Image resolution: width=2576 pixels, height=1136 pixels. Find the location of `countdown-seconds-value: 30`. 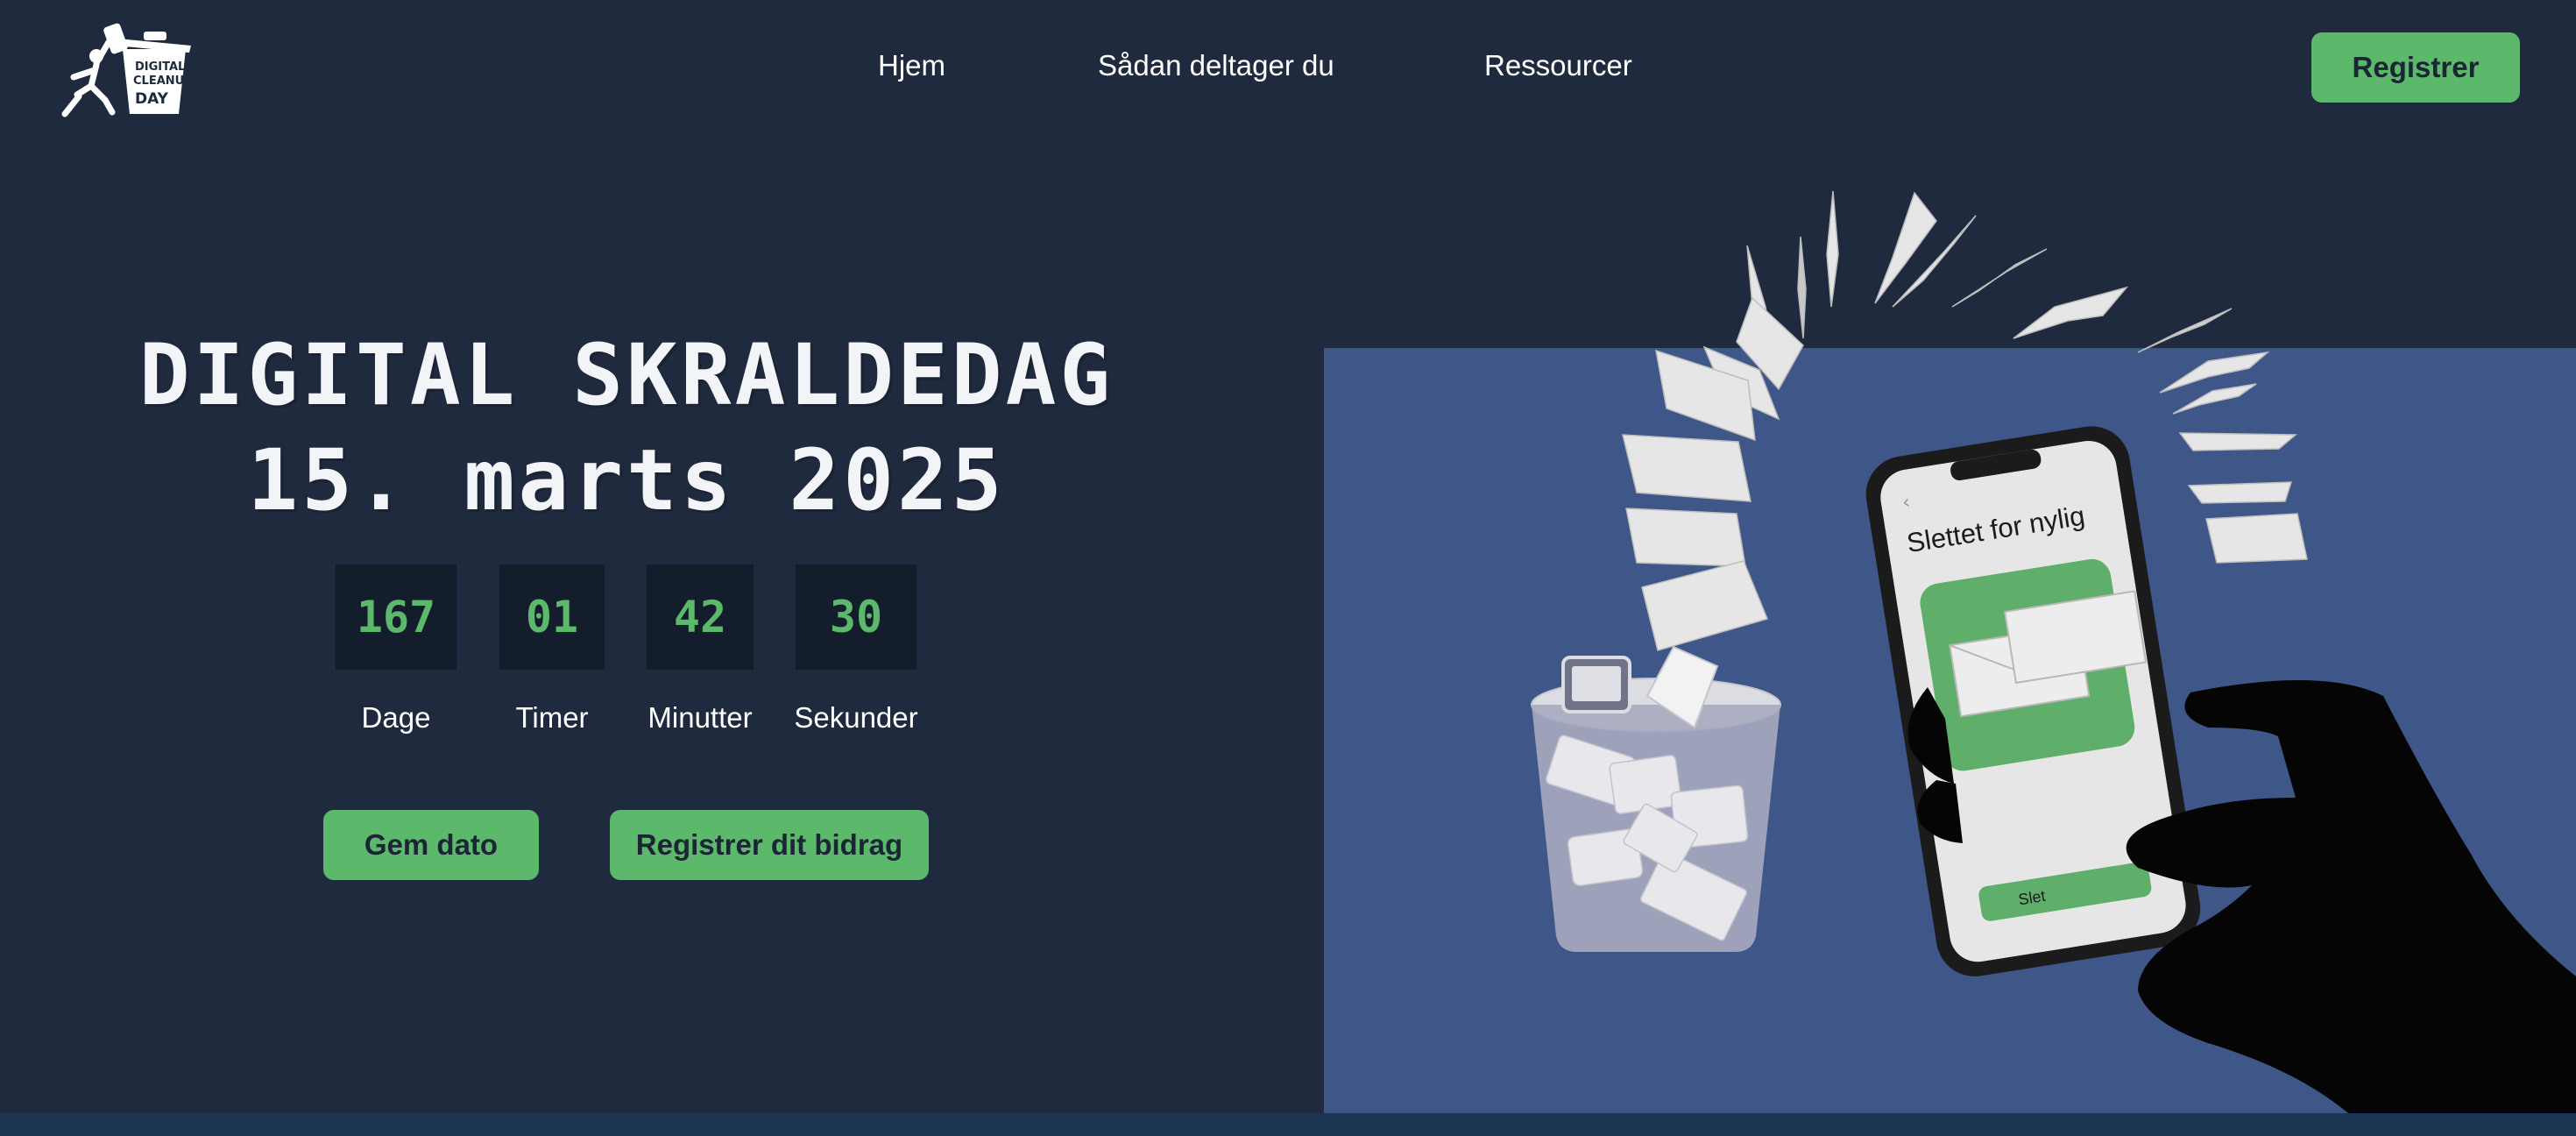

countdown-seconds-value: 30 is located at coordinates (856, 617).